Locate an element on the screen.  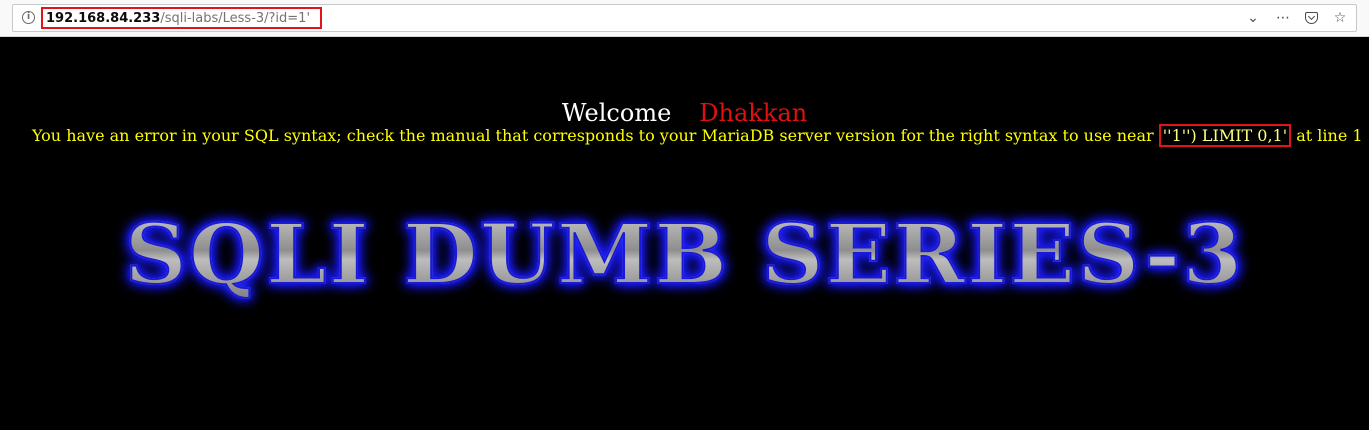
welcome-line: Welcome Dhakkan is located at coordinates (684, 113).